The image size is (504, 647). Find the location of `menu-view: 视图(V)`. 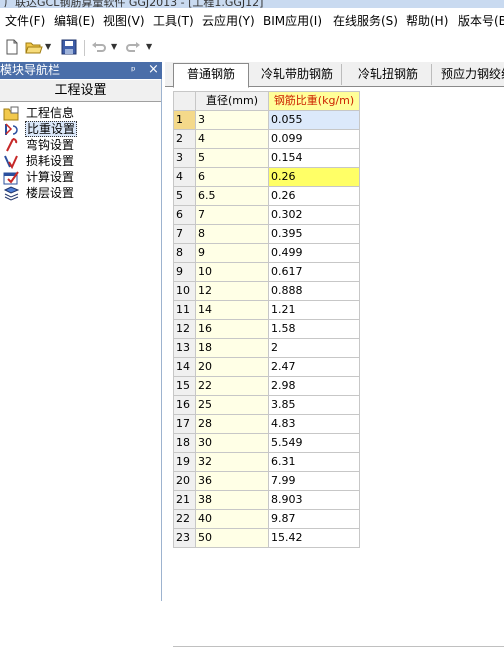

menu-view: 视图(V) is located at coordinates (124, 21).